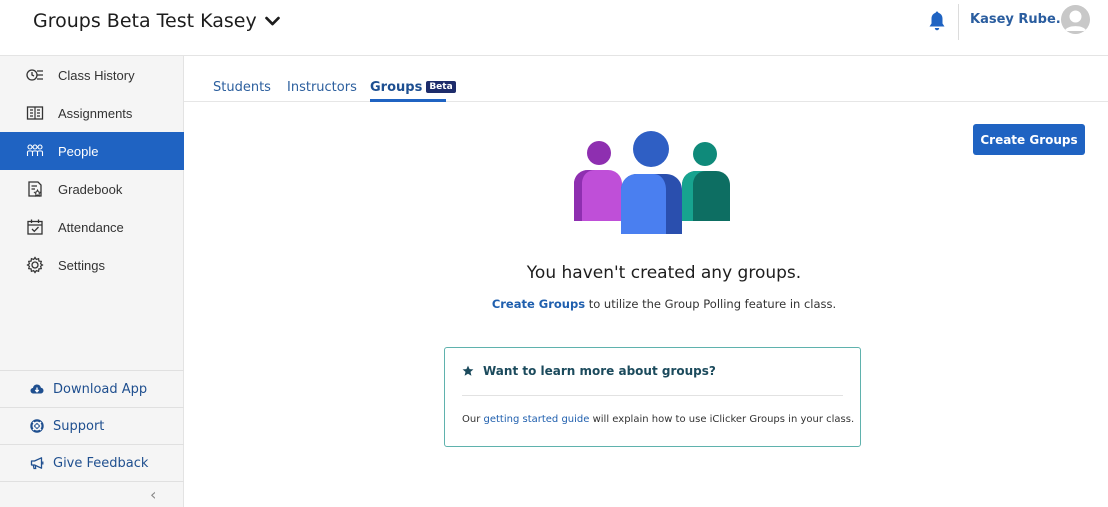 This screenshot has width=1108, height=507. I want to click on sidebar-item-people: People, so click(92, 151).